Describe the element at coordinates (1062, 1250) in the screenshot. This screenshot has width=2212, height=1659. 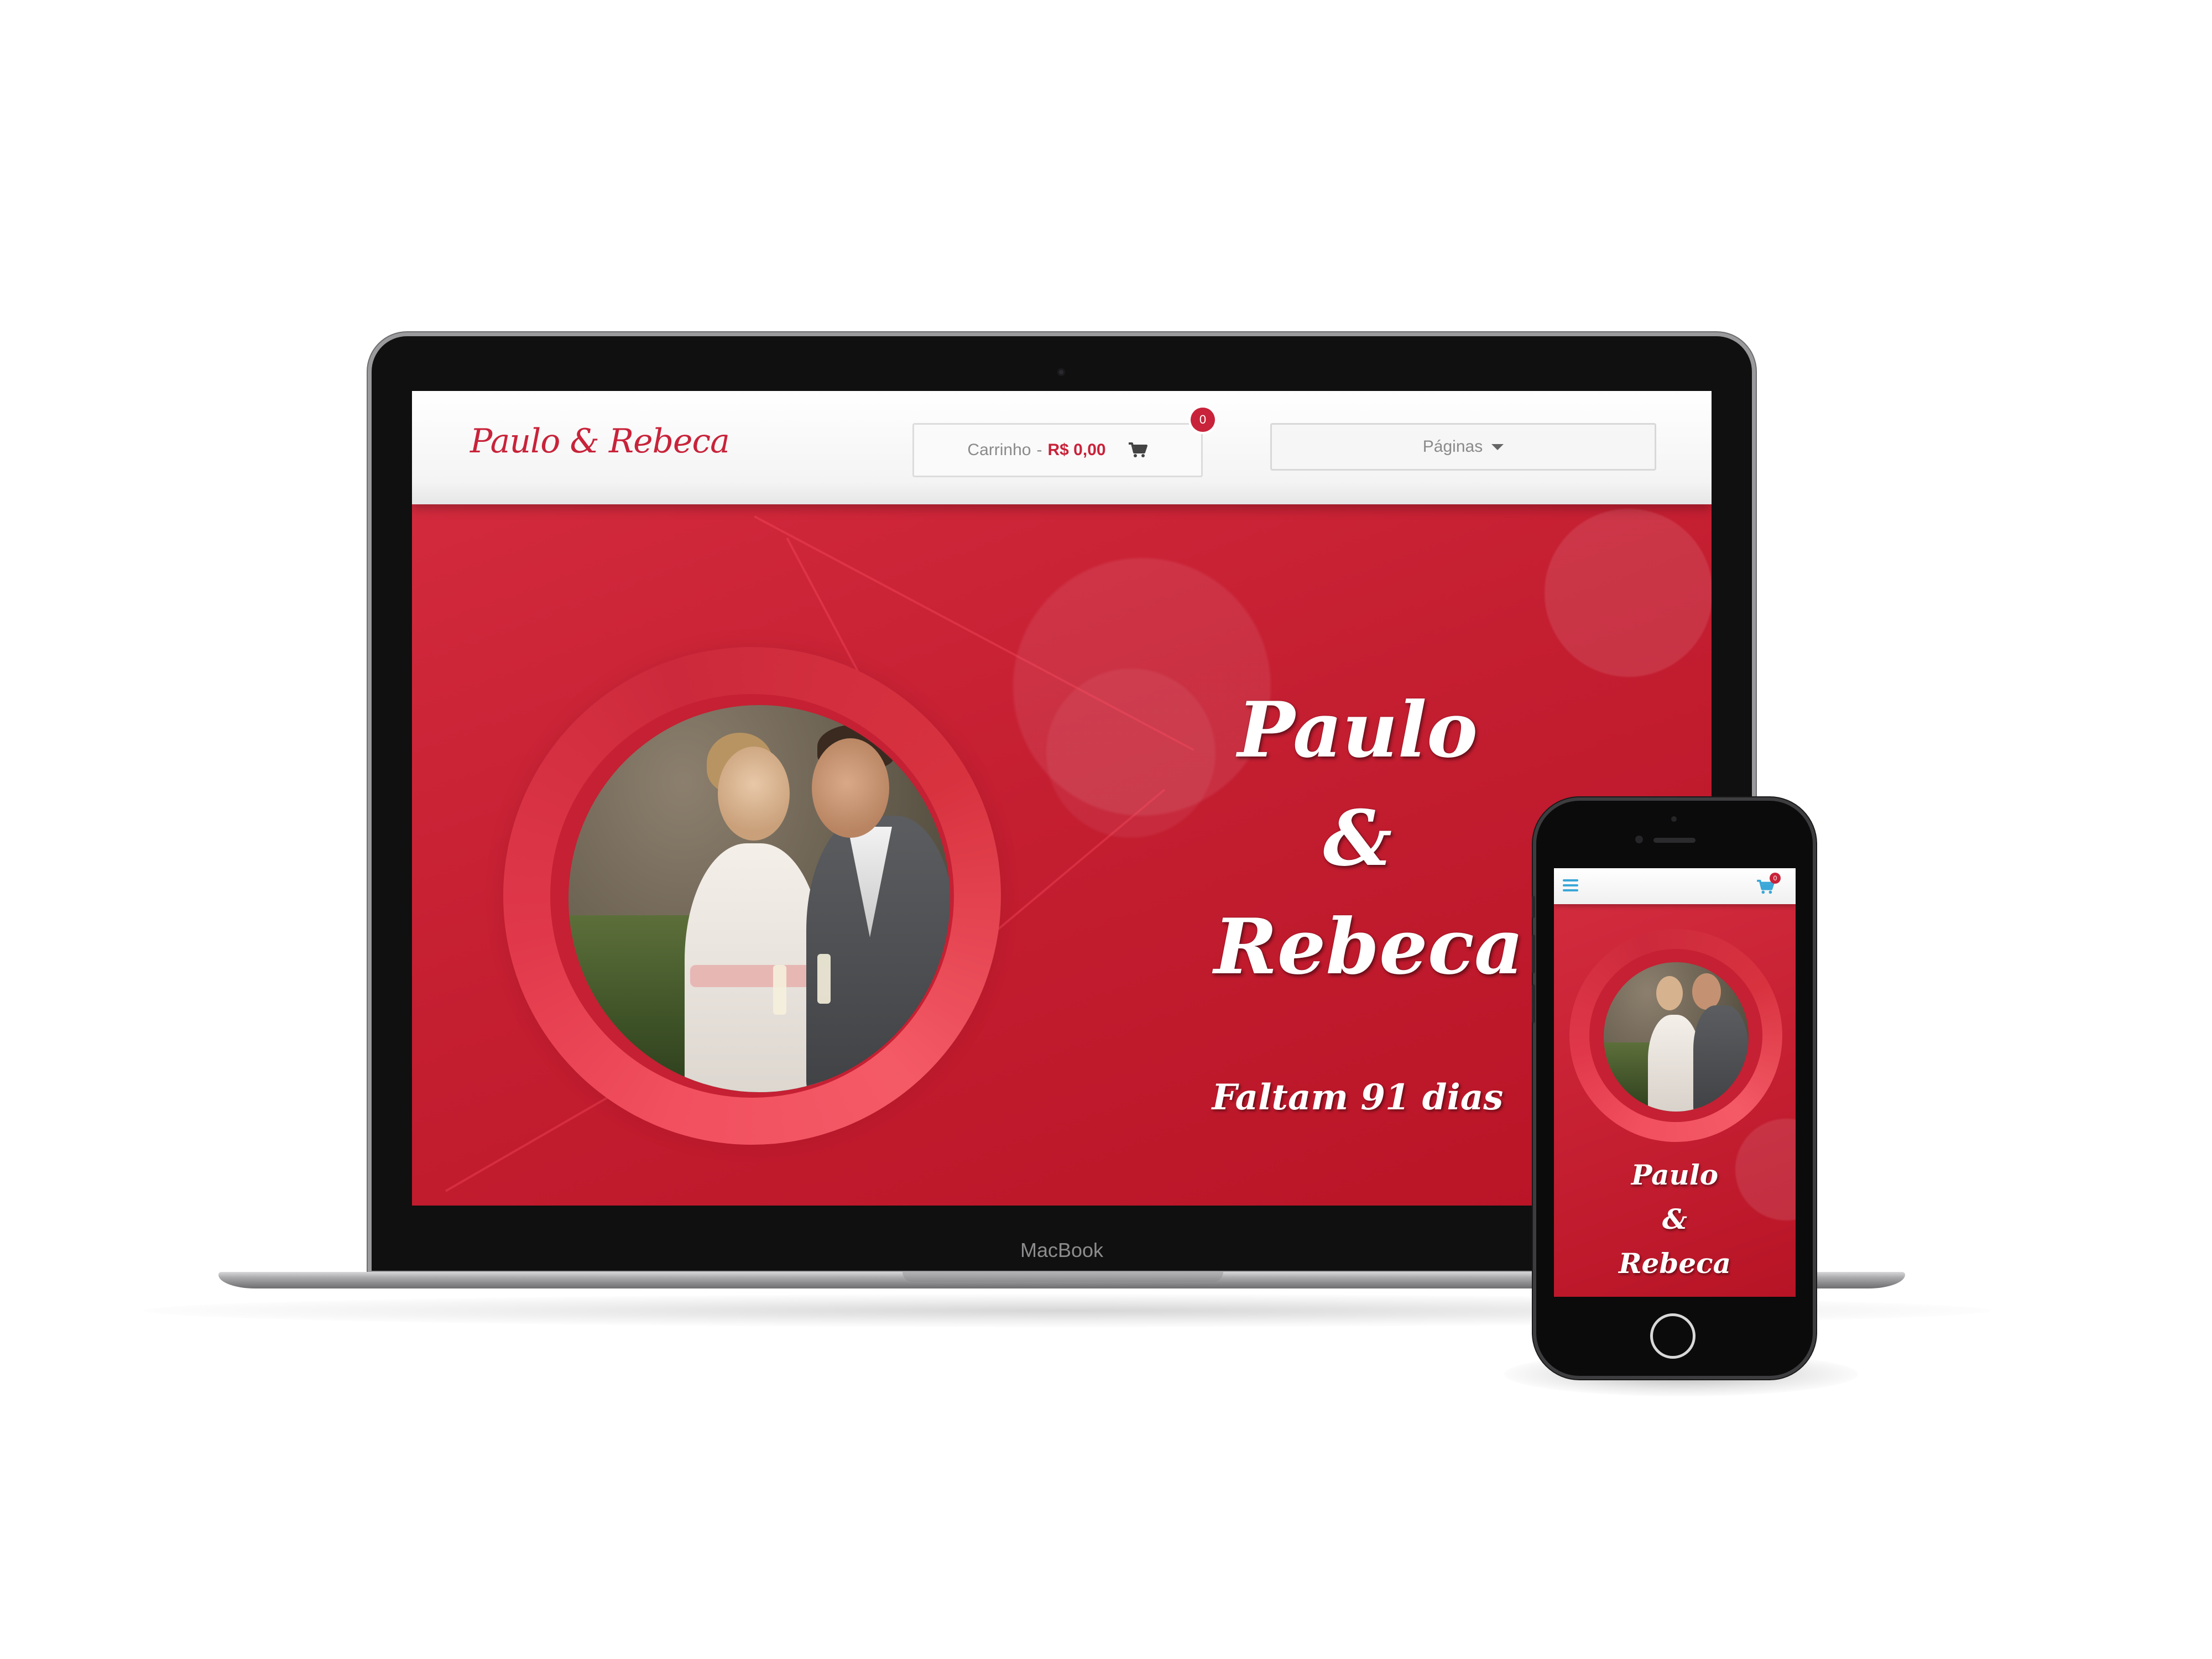
I see `laptop-brand-label: MacBook` at that location.